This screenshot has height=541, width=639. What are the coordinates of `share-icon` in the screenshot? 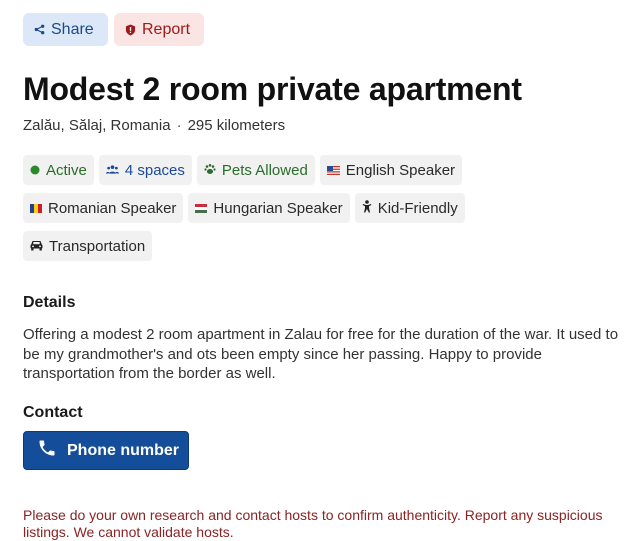 It's located at (39, 29).